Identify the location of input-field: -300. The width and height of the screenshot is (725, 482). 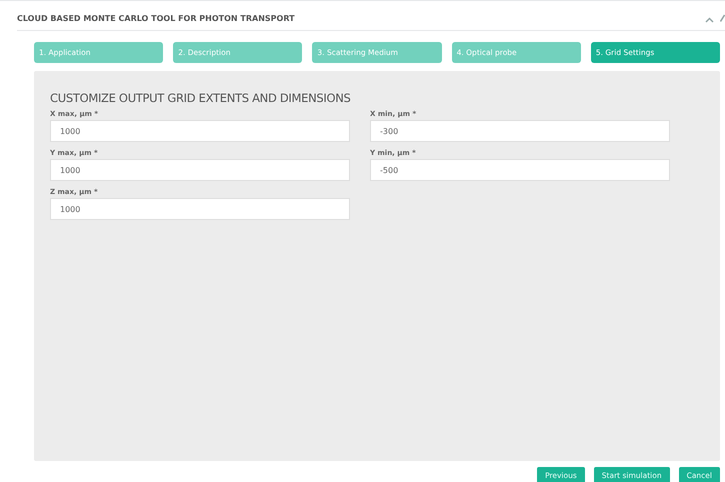
(520, 131).